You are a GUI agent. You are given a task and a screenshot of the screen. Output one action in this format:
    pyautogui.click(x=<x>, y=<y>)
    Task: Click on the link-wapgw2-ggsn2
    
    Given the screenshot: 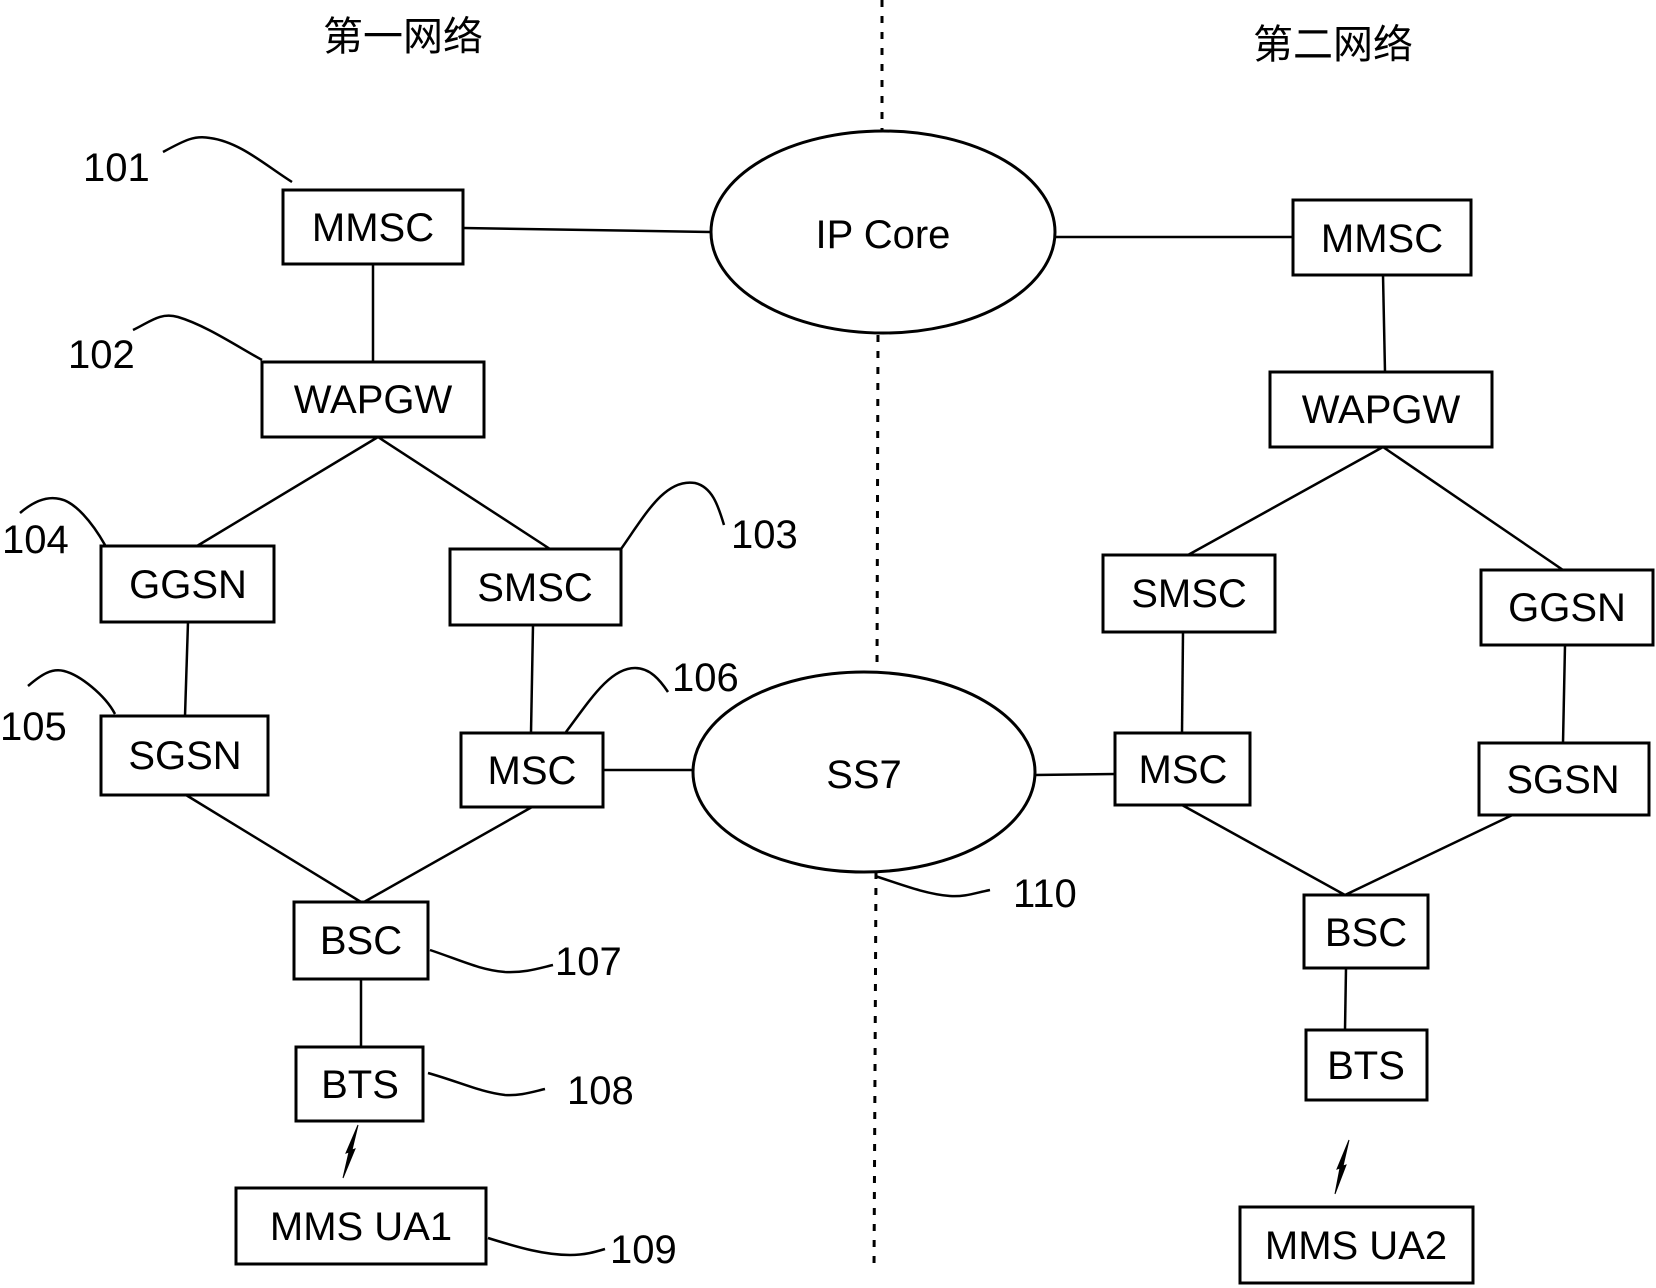 What is the action you would take?
    pyautogui.click(x=1473, y=508)
    